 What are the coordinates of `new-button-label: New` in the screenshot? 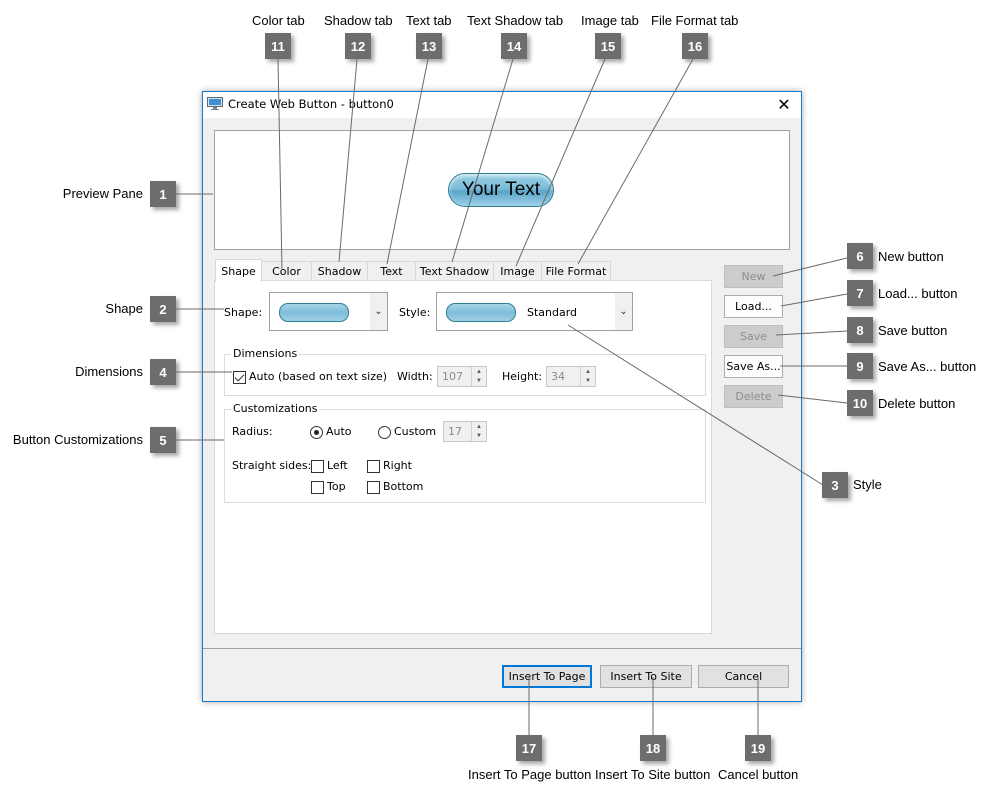 It's located at (753, 276).